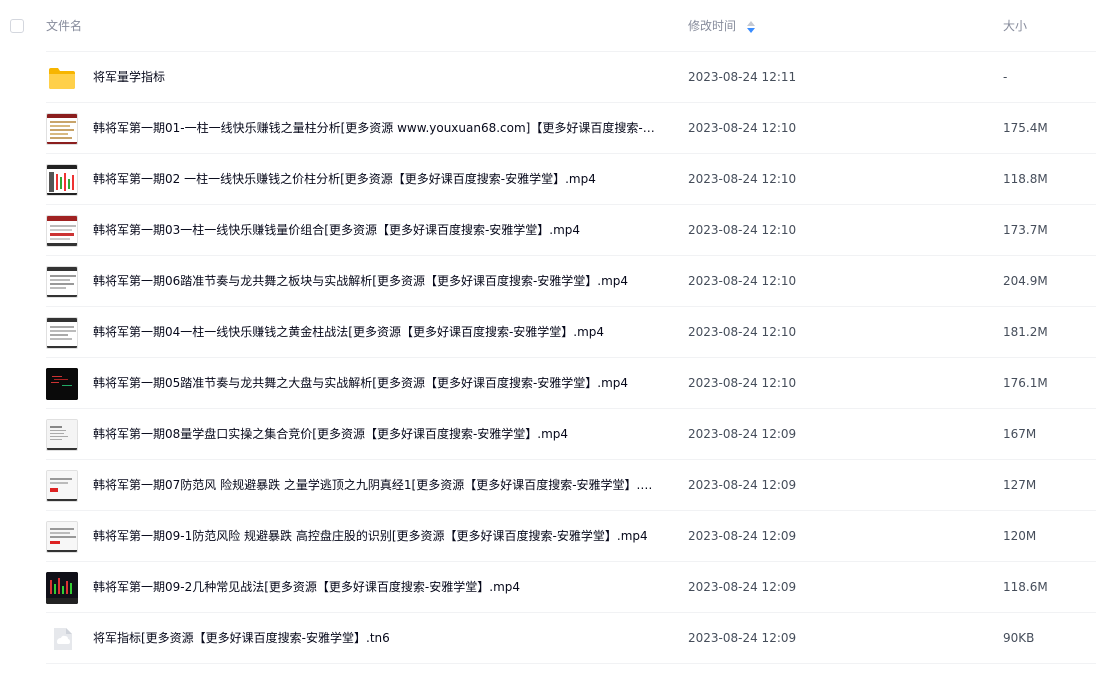 This screenshot has width=1098, height=675. What do you see at coordinates (1025, 179) in the screenshot?
I see `file-size: 118.8M` at bounding box center [1025, 179].